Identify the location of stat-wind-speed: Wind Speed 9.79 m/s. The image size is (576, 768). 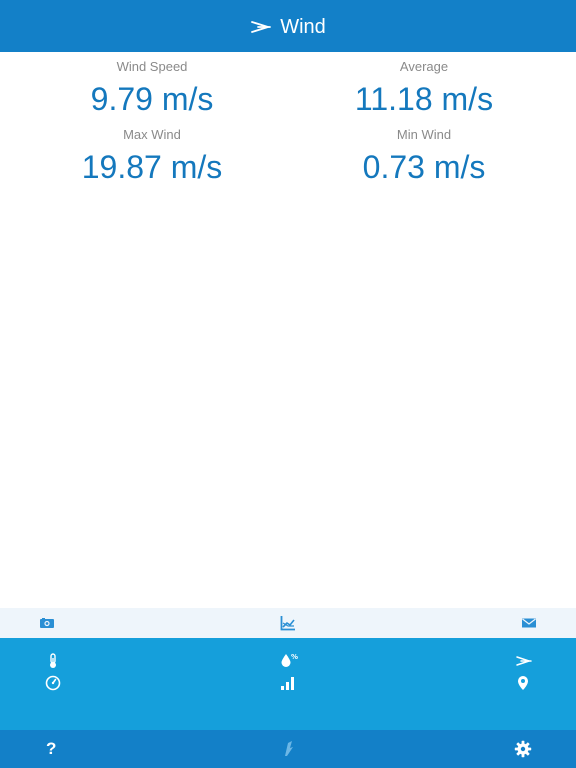
(152, 89).